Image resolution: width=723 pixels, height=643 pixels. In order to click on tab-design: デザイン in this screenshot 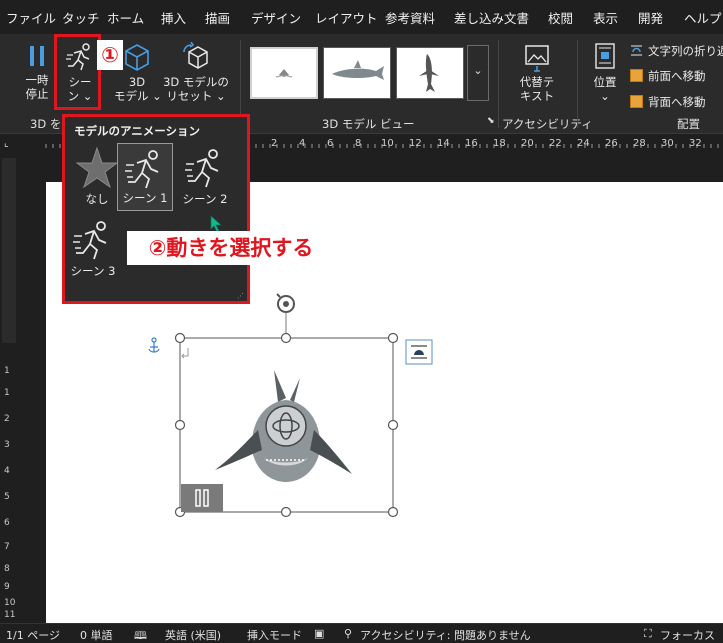, I will do `click(276, 17)`.